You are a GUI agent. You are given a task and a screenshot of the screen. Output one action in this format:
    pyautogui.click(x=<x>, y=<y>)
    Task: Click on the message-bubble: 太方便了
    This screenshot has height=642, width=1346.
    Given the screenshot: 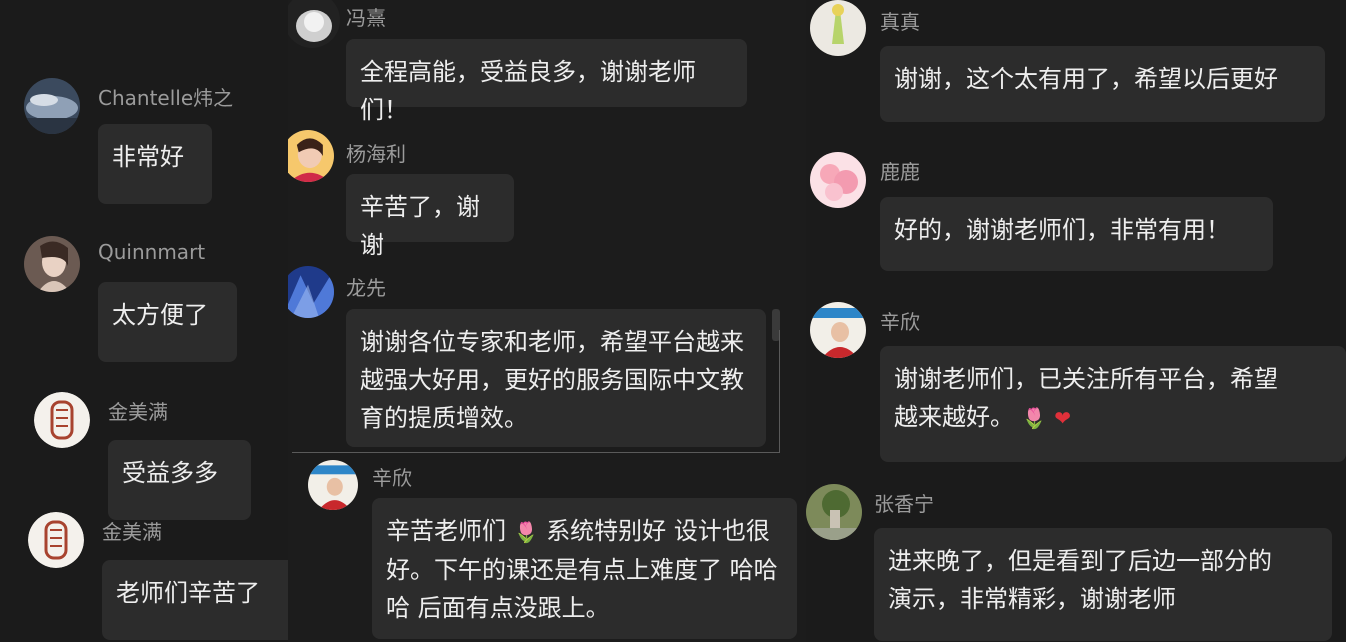 What is the action you would take?
    pyautogui.click(x=167, y=322)
    